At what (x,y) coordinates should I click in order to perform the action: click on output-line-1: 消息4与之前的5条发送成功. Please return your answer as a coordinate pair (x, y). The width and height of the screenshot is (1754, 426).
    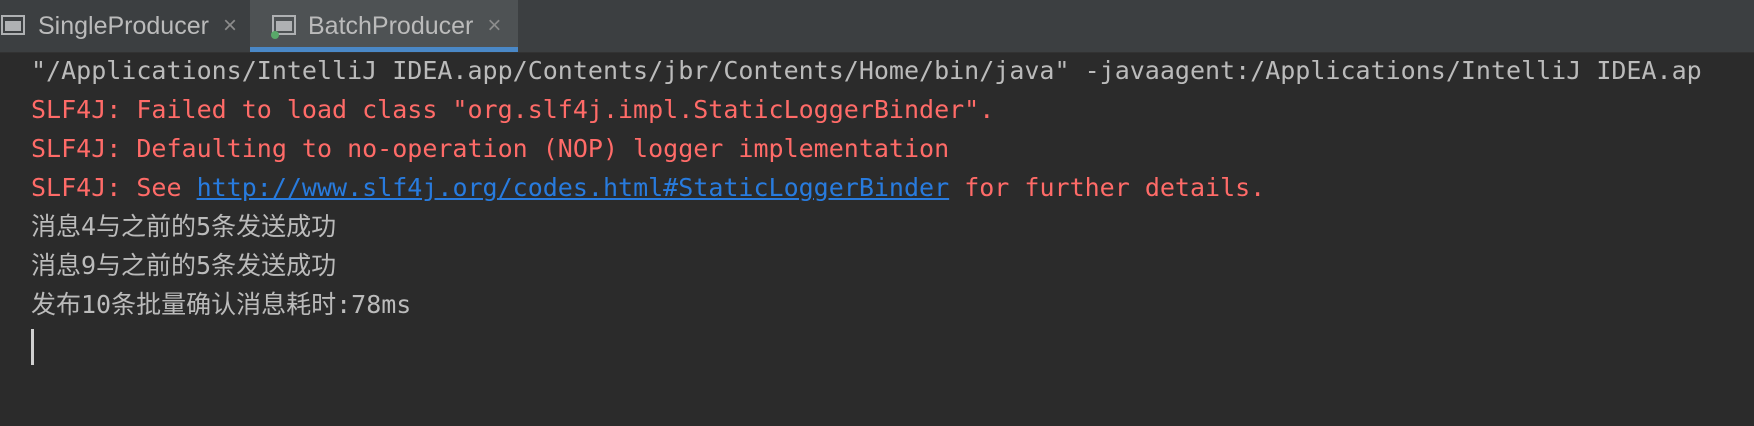
    Looking at the image, I should click on (184, 226).